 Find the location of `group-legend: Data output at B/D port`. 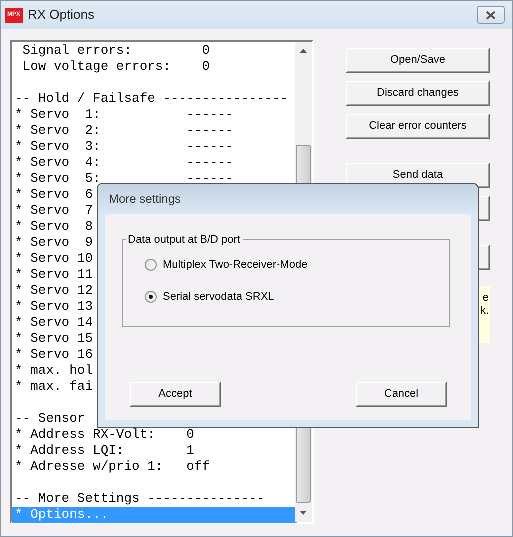

group-legend: Data output at B/D port is located at coordinates (184, 240).